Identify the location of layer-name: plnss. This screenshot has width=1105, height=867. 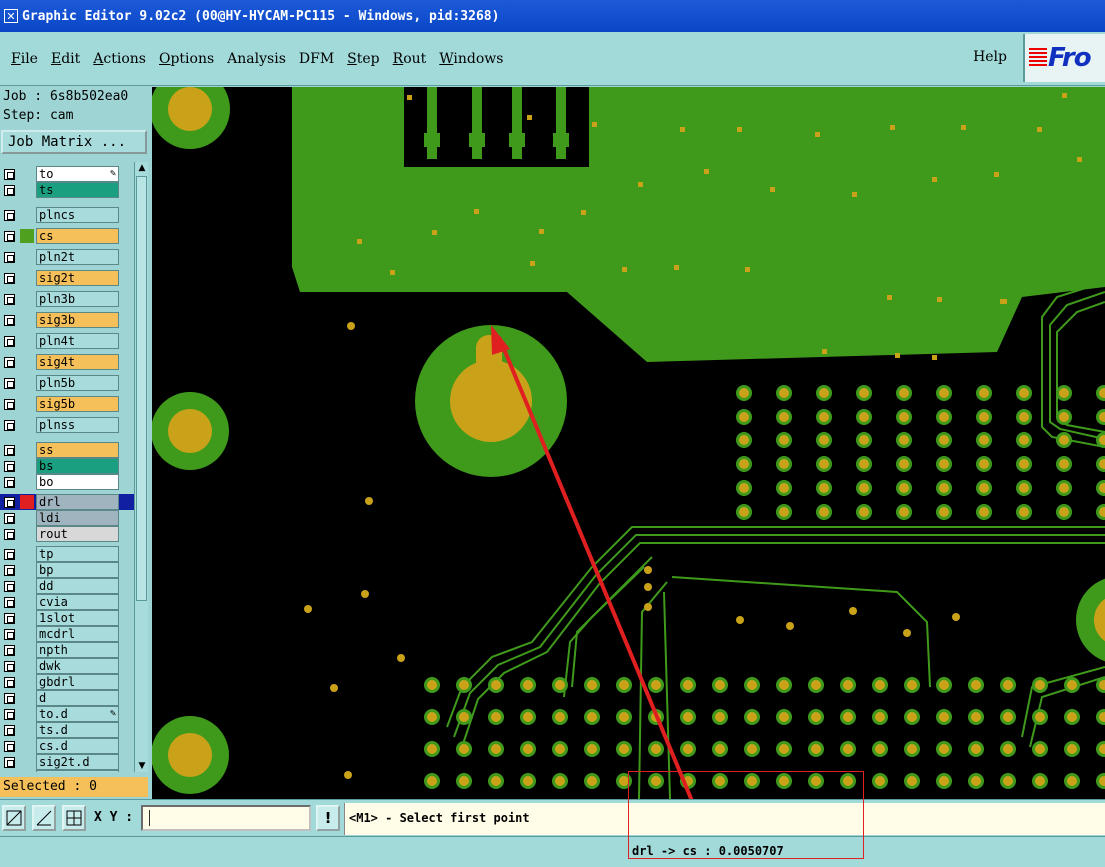
(77, 425).